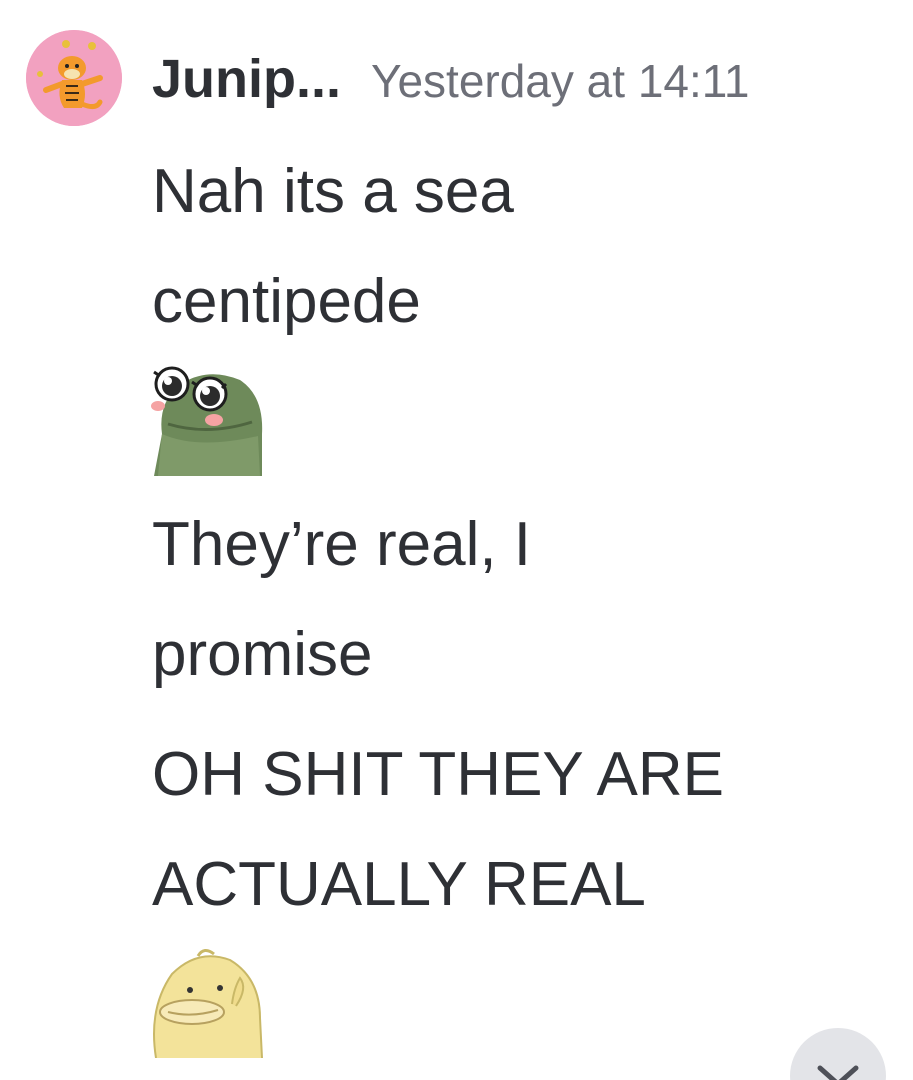  Describe the element at coordinates (286, 301) in the screenshot. I see `message-text-line: centipede` at that location.